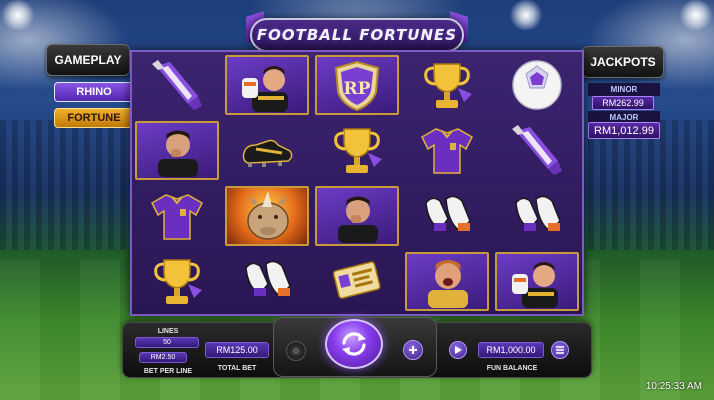 The height and width of the screenshot is (400, 714). What do you see at coordinates (94, 92) in the screenshot?
I see `rhino-mode-button: RHINO` at bounding box center [94, 92].